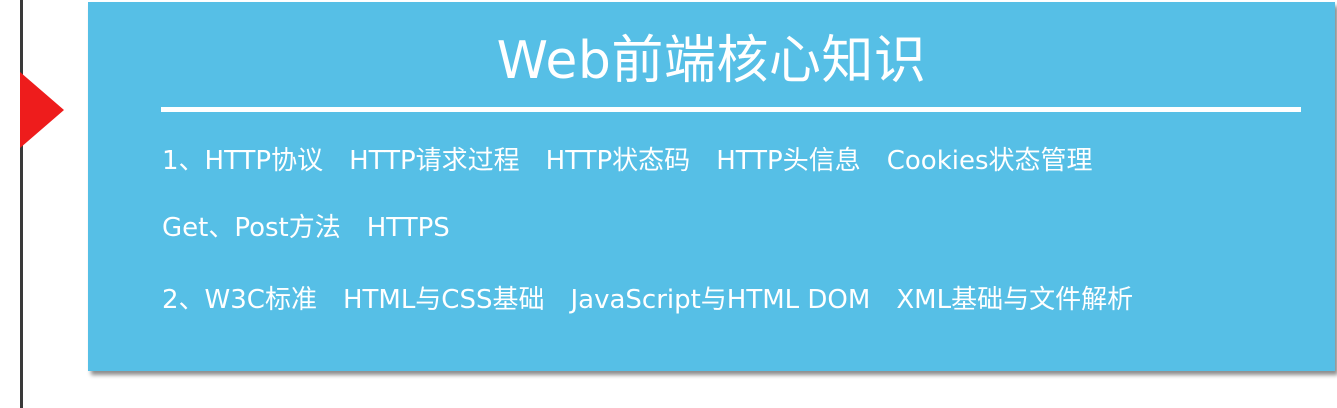 The image size is (1337, 408). I want to click on topic-line-2: Get、Post方法 HTTPS, so click(306, 228).